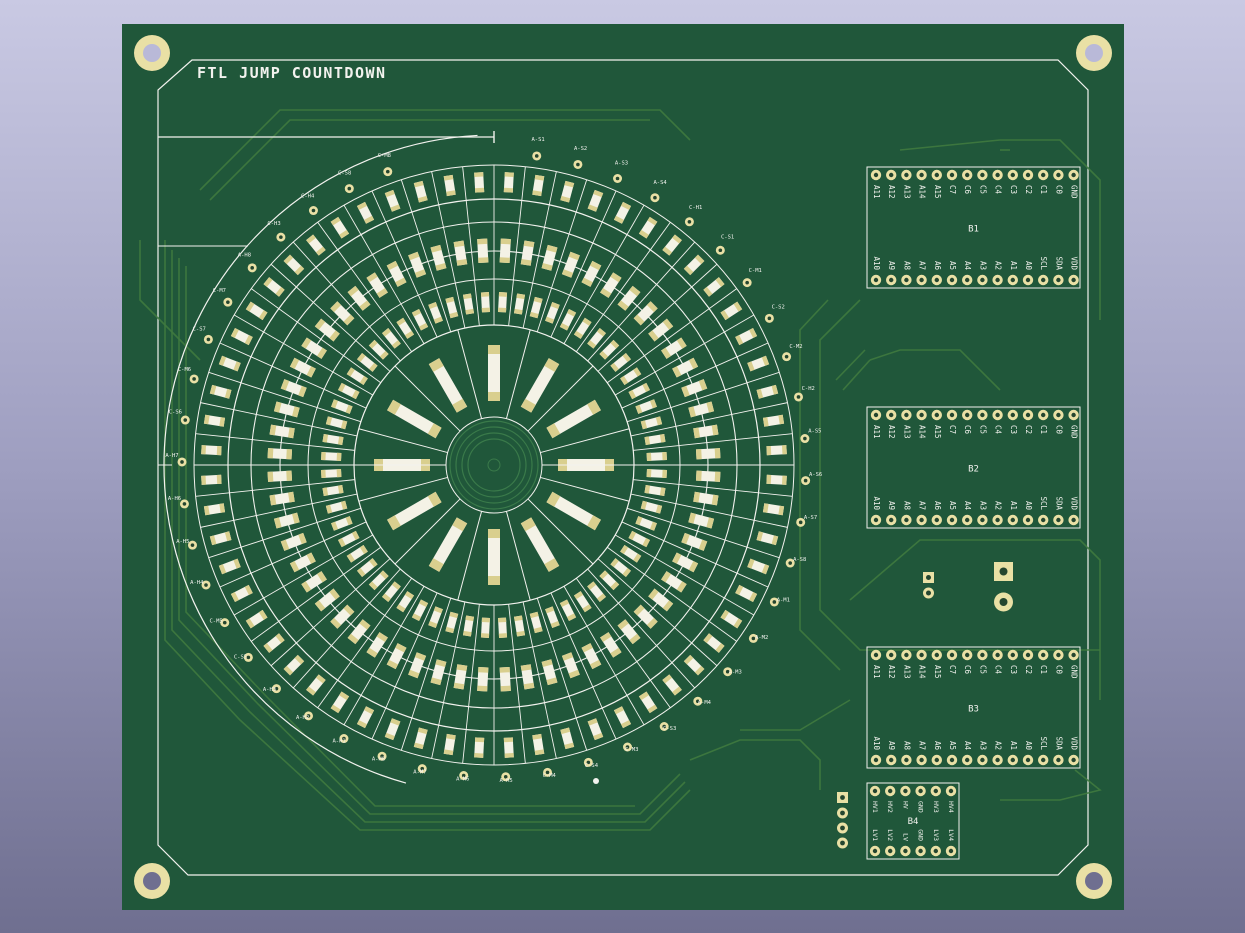  What do you see at coordinates (998, 265) in the screenshot?
I see `header-pin-label: A2` at bounding box center [998, 265].